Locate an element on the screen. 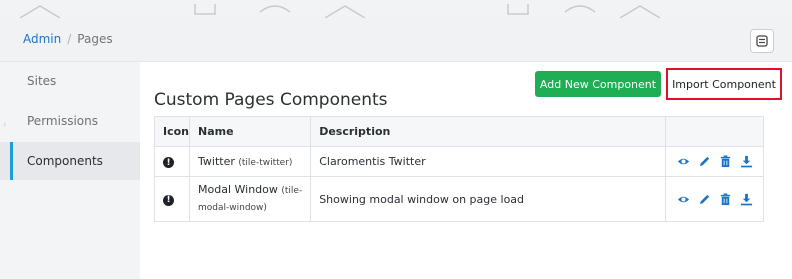 The image size is (792, 279). row-name-cell: Twitter (tile-twitter) is located at coordinates (250, 161).